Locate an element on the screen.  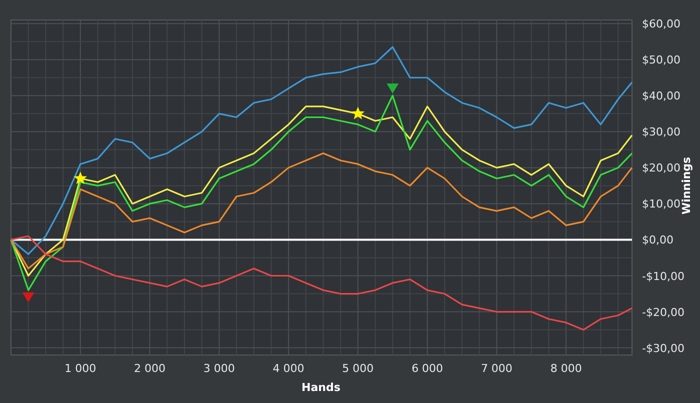
axis-tick-label: 4 000 is located at coordinates (288, 368).